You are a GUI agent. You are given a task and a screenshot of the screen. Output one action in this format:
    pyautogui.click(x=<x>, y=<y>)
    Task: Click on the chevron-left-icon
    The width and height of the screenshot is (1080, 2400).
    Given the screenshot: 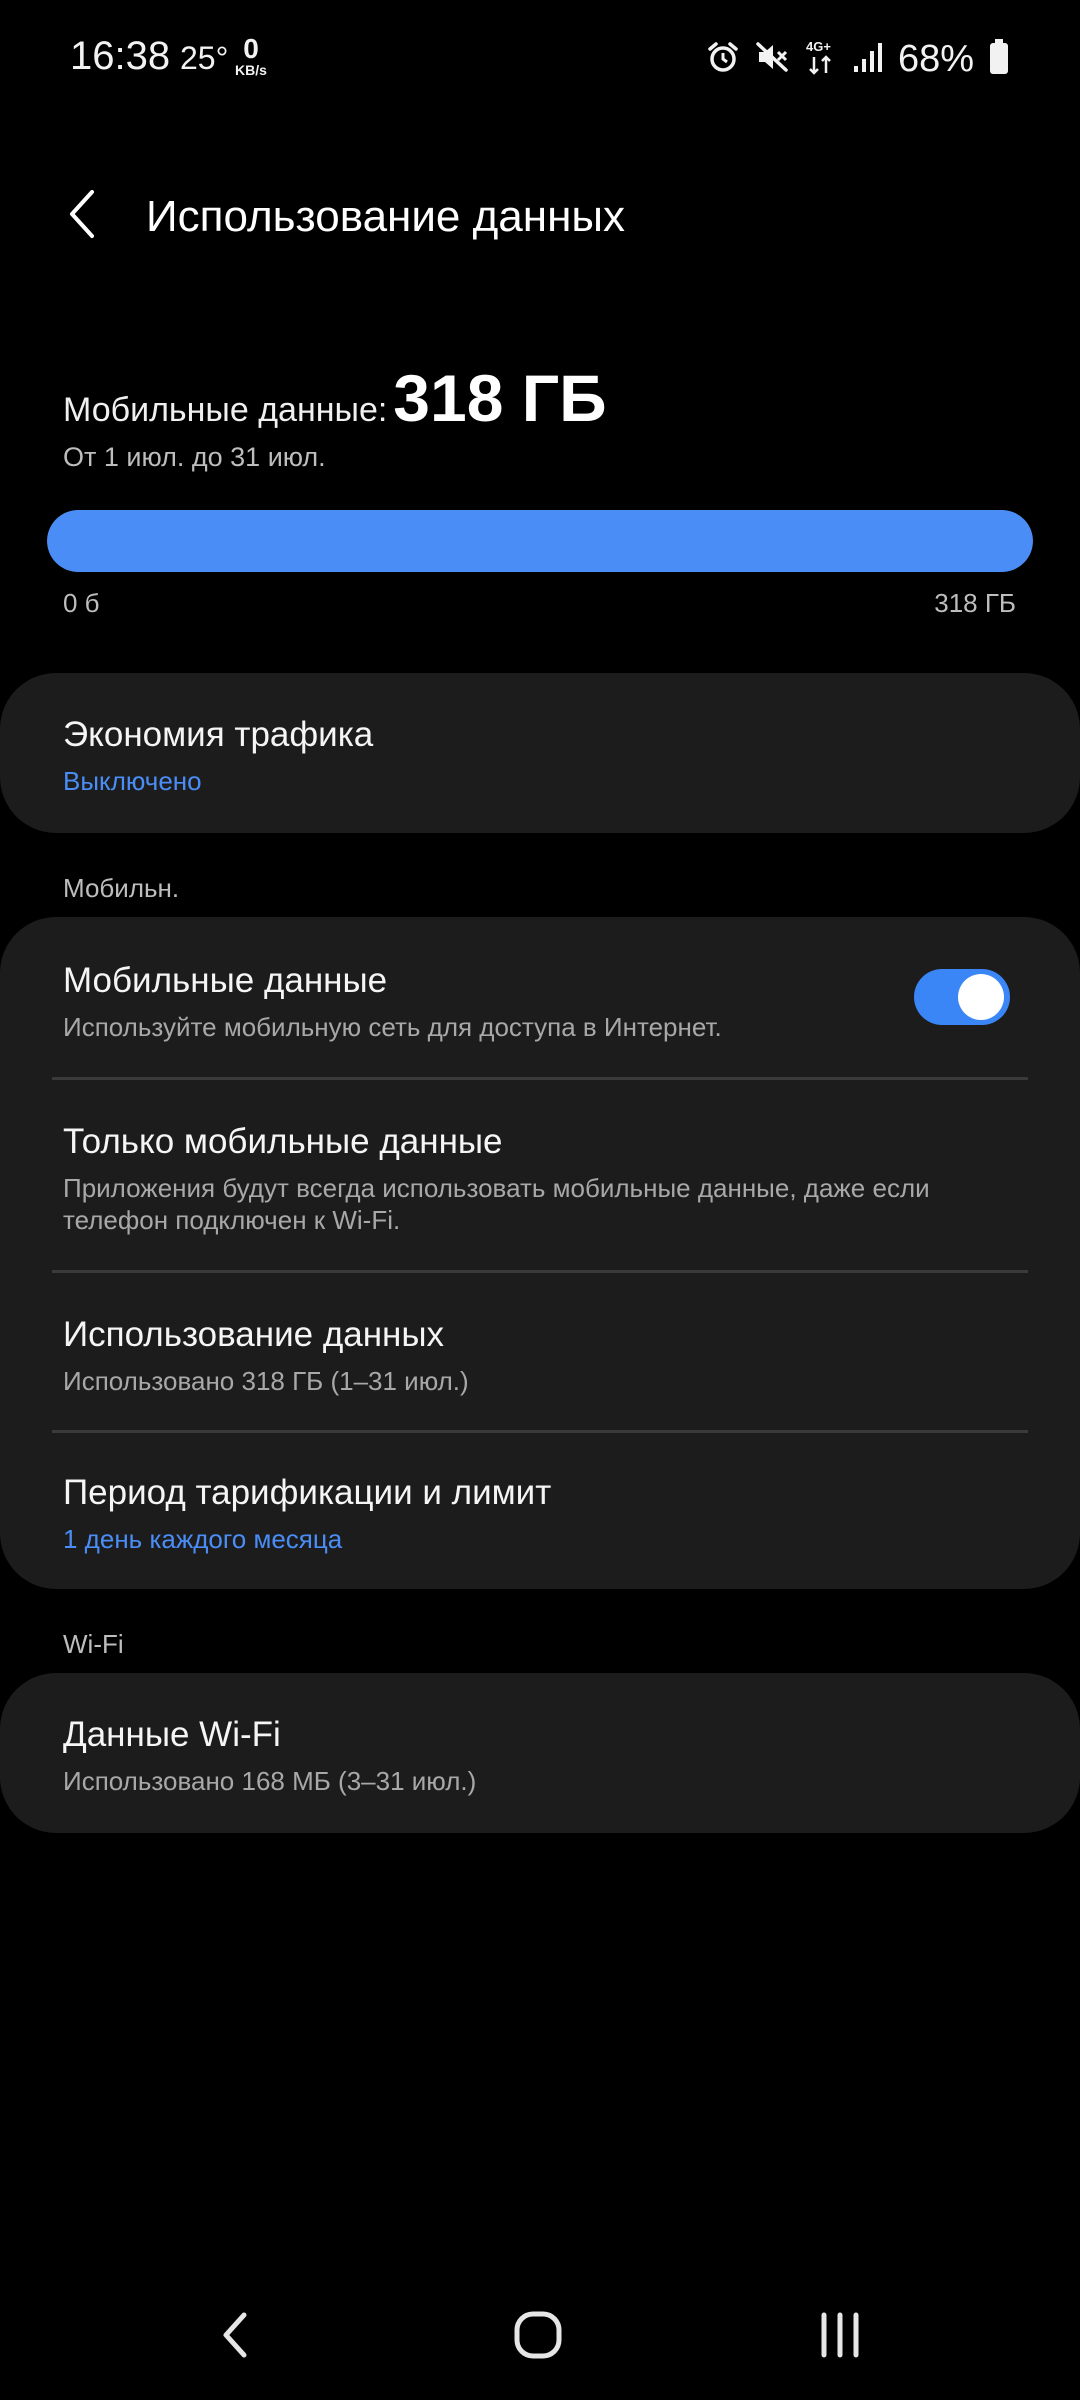 What is the action you would take?
    pyautogui.click(x=82, y=214)
    